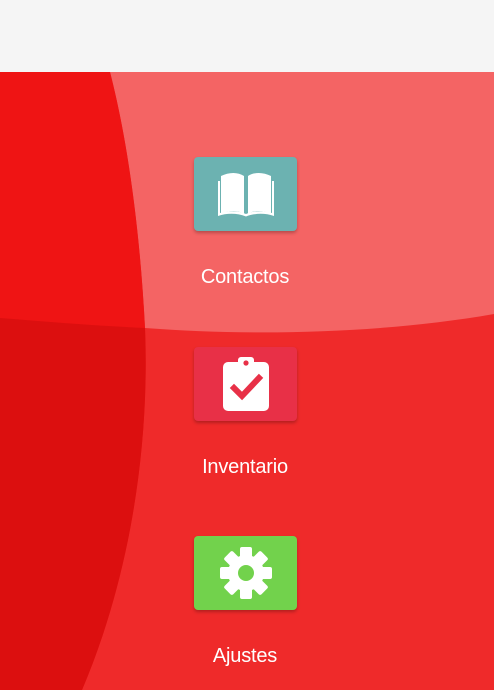 This screenshot has height=690, width=494. What do you see at coordinates (245, 467) in the screenshot?
I see `inventario-label: Inventario` at bounding box center [245, 467].